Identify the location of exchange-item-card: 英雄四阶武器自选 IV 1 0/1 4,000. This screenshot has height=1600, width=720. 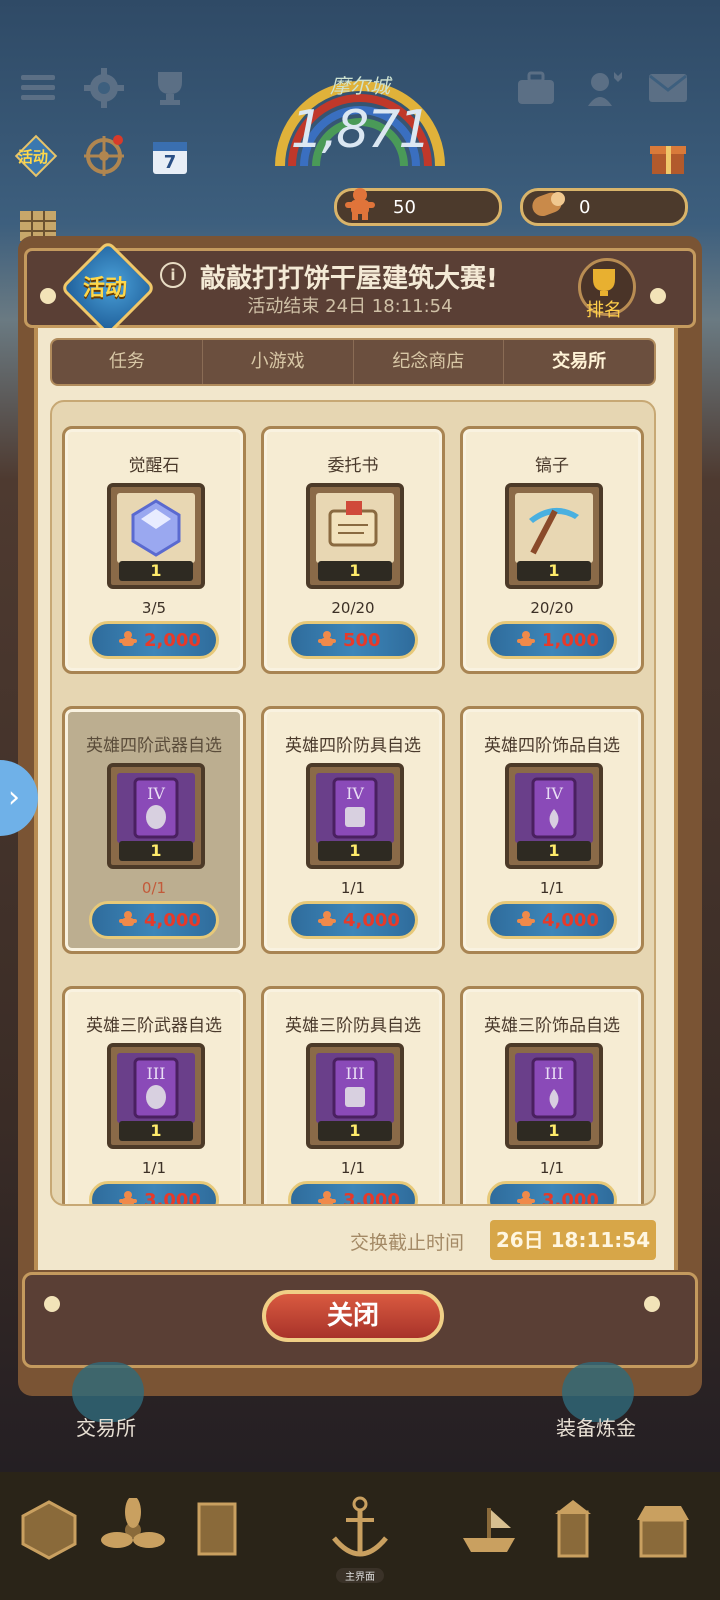
(154, 830).